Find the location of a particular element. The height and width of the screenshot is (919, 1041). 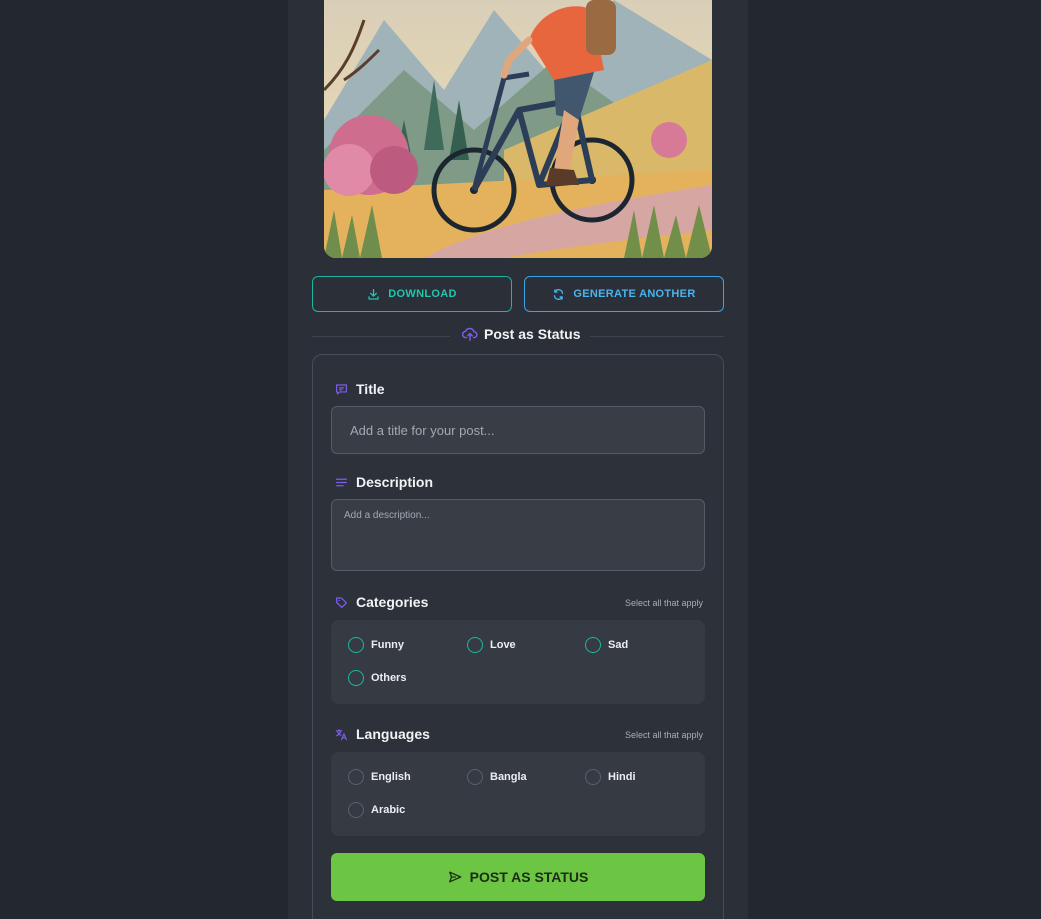

post-as-status-label: POST AS STATUS is located at coordinates (529, 877).